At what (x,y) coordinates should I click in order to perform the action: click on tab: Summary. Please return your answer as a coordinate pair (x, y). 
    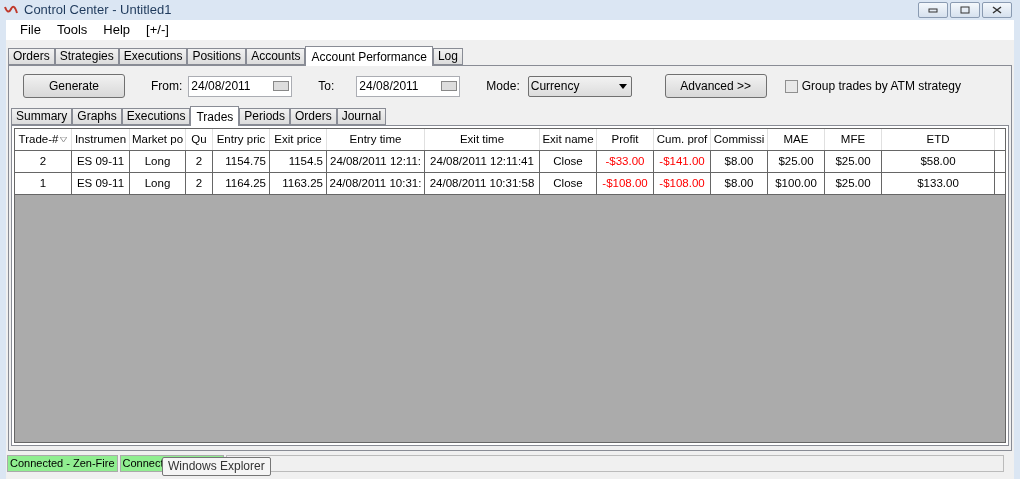
    Looking at the image, I should click on (42, 116).